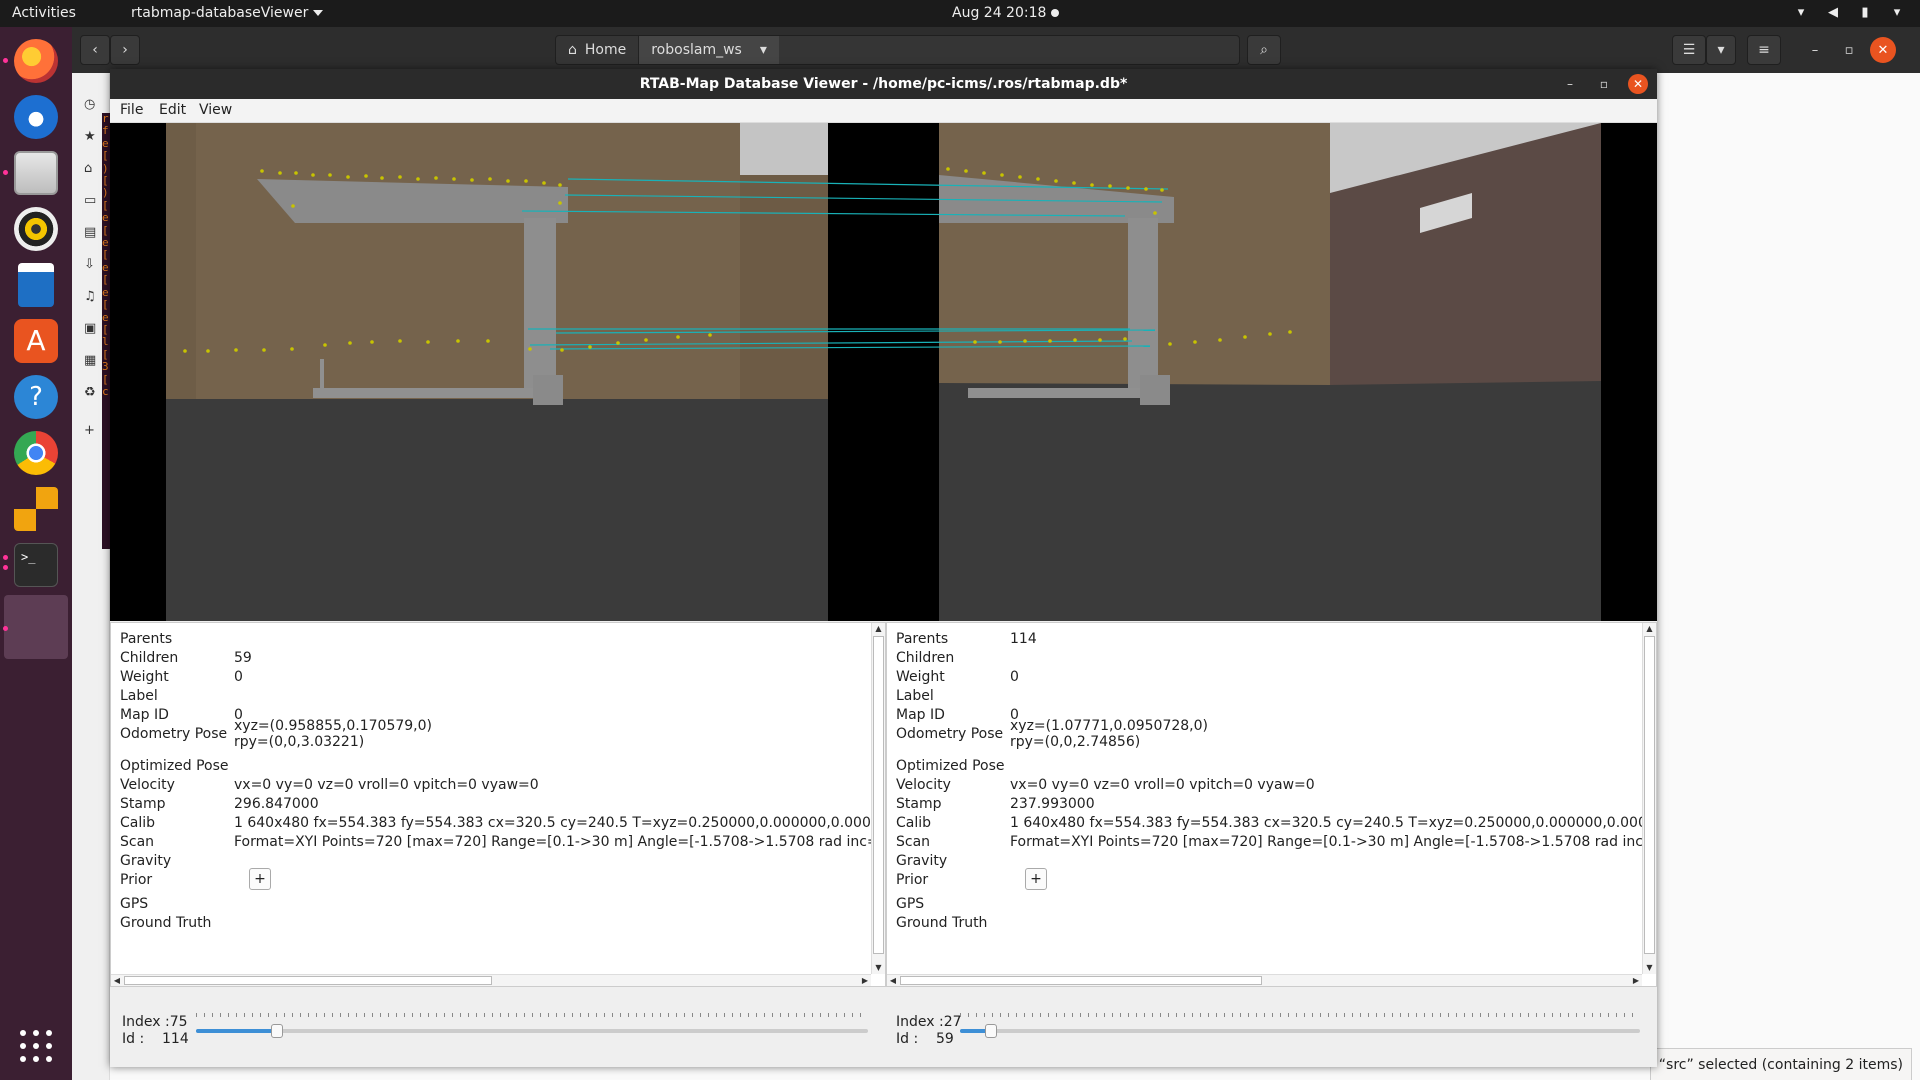  What do you see at coordinates (36, 453) in the screenshot?
I see `dock-chrome` at bounding box center [36, 453].